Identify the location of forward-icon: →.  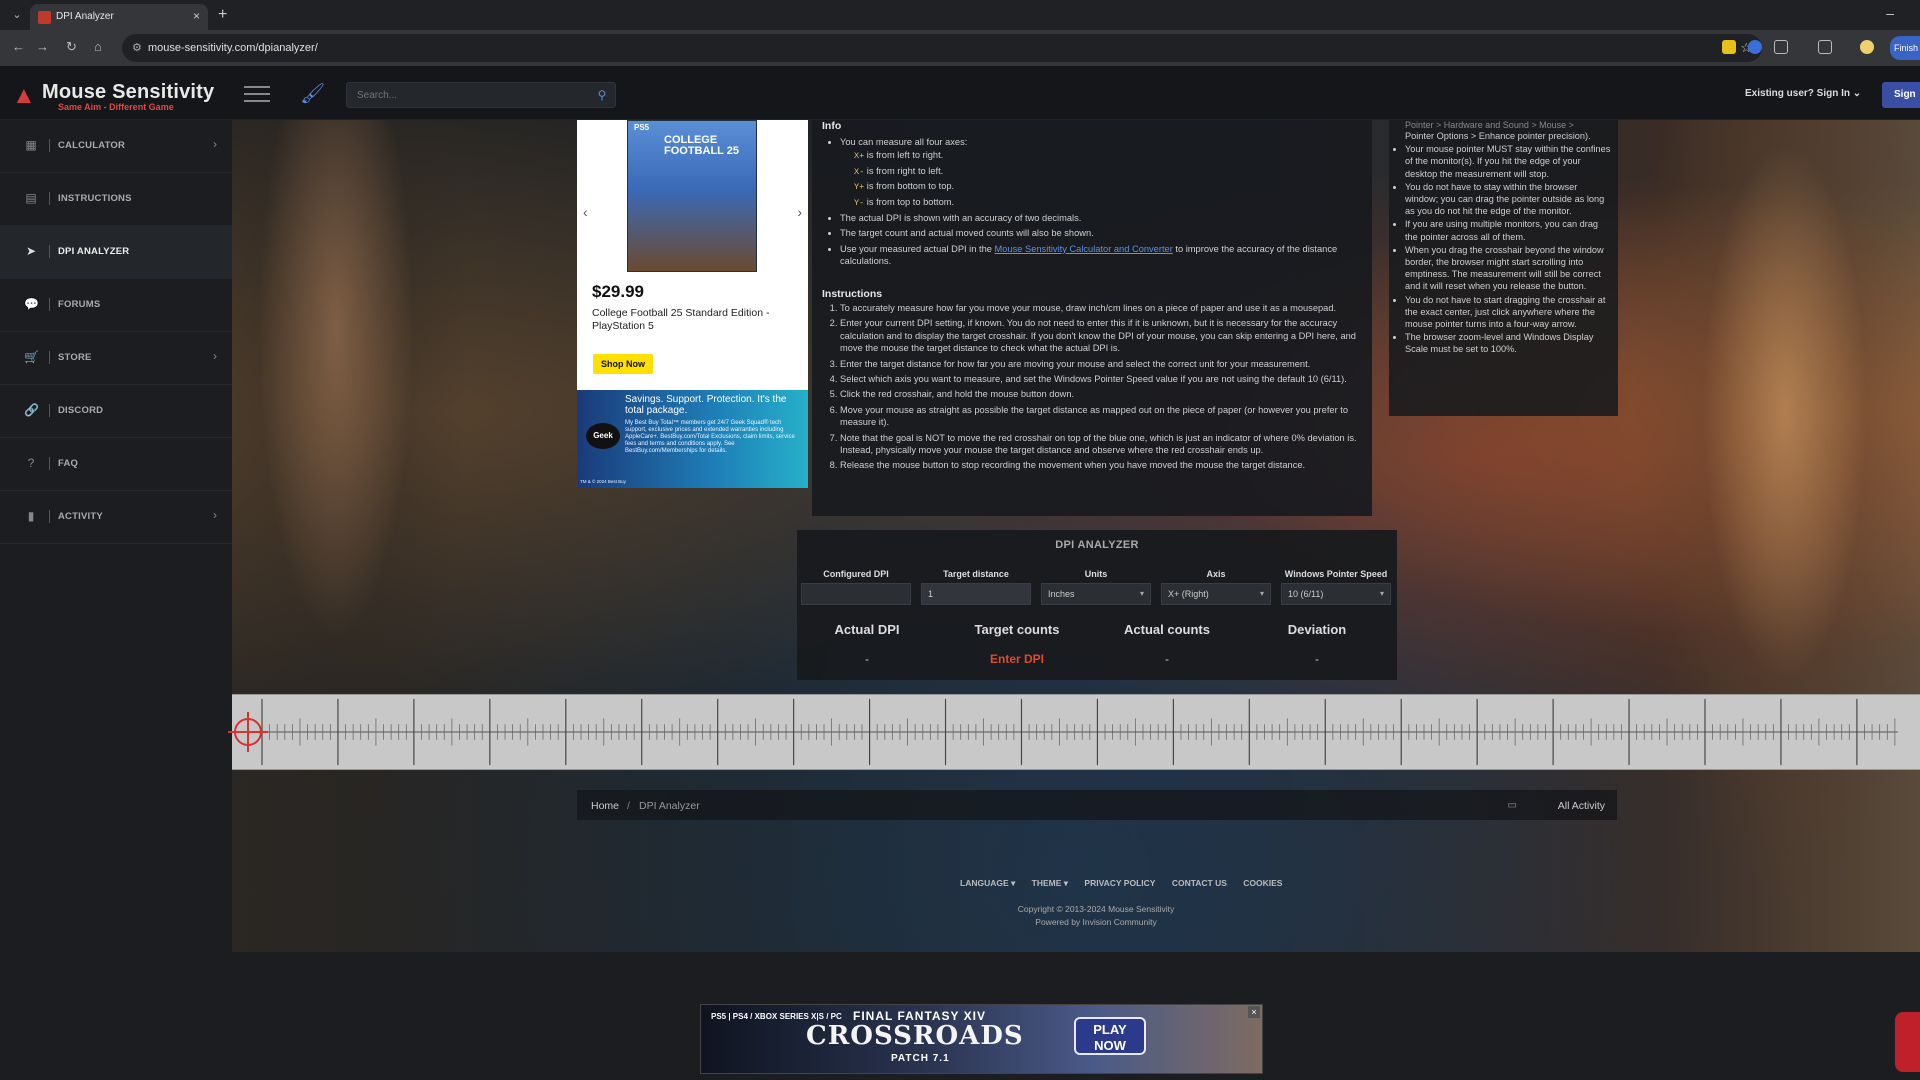
(42, 46).